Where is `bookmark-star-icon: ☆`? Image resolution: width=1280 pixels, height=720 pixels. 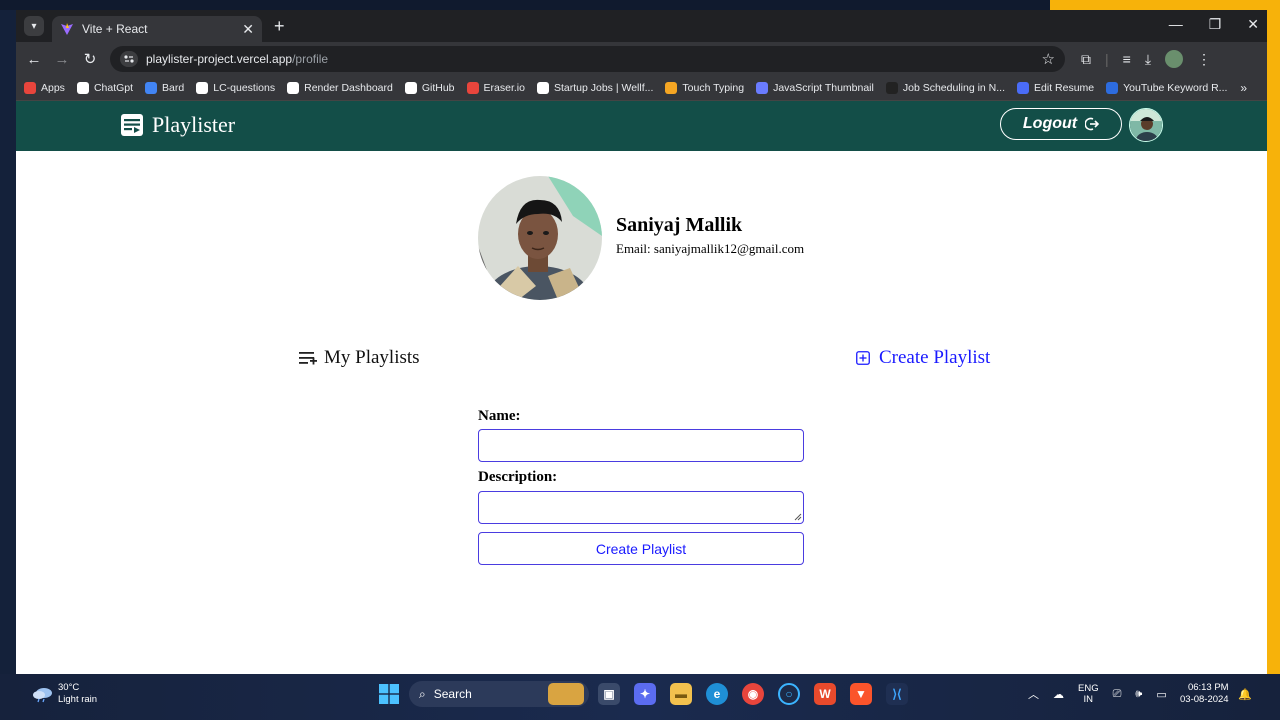 bookmark-star-icon: ☆ is located at coordinates (1048, 59).